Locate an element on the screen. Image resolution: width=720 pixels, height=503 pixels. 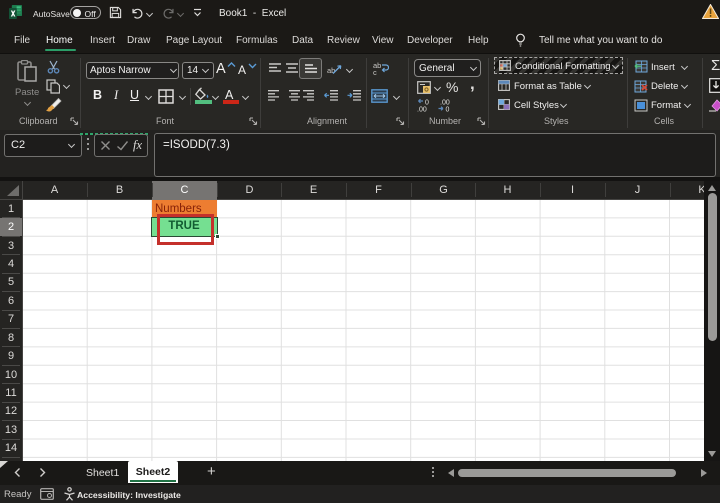
svg-text: c is located at coordinates (375, 72).